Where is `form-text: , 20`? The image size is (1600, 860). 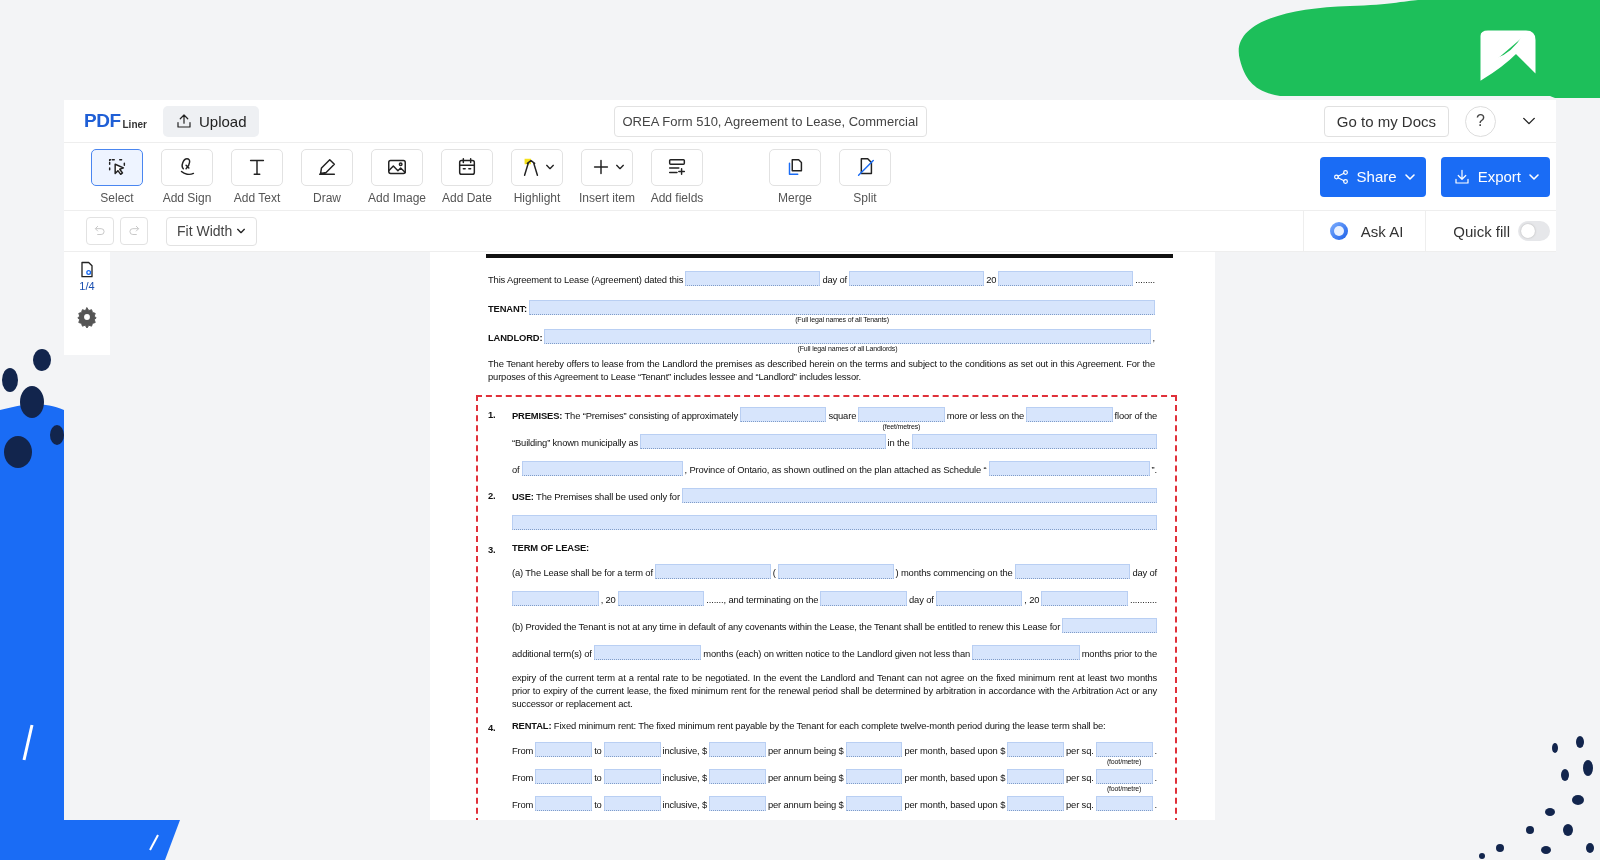
form-text: , 20 is located at coordinates (608, 600).